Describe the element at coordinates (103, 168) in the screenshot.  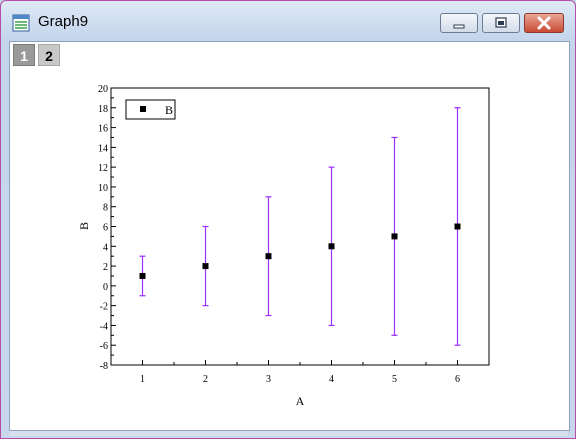
I see `y-tick-label: 12` at that location.